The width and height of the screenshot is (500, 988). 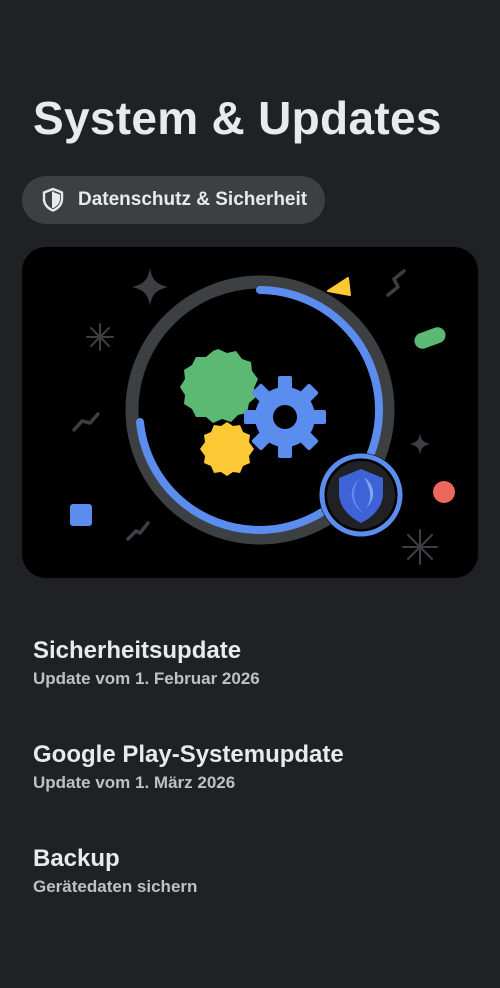 I want to click on shield-icon, so click(x=53, y=200).